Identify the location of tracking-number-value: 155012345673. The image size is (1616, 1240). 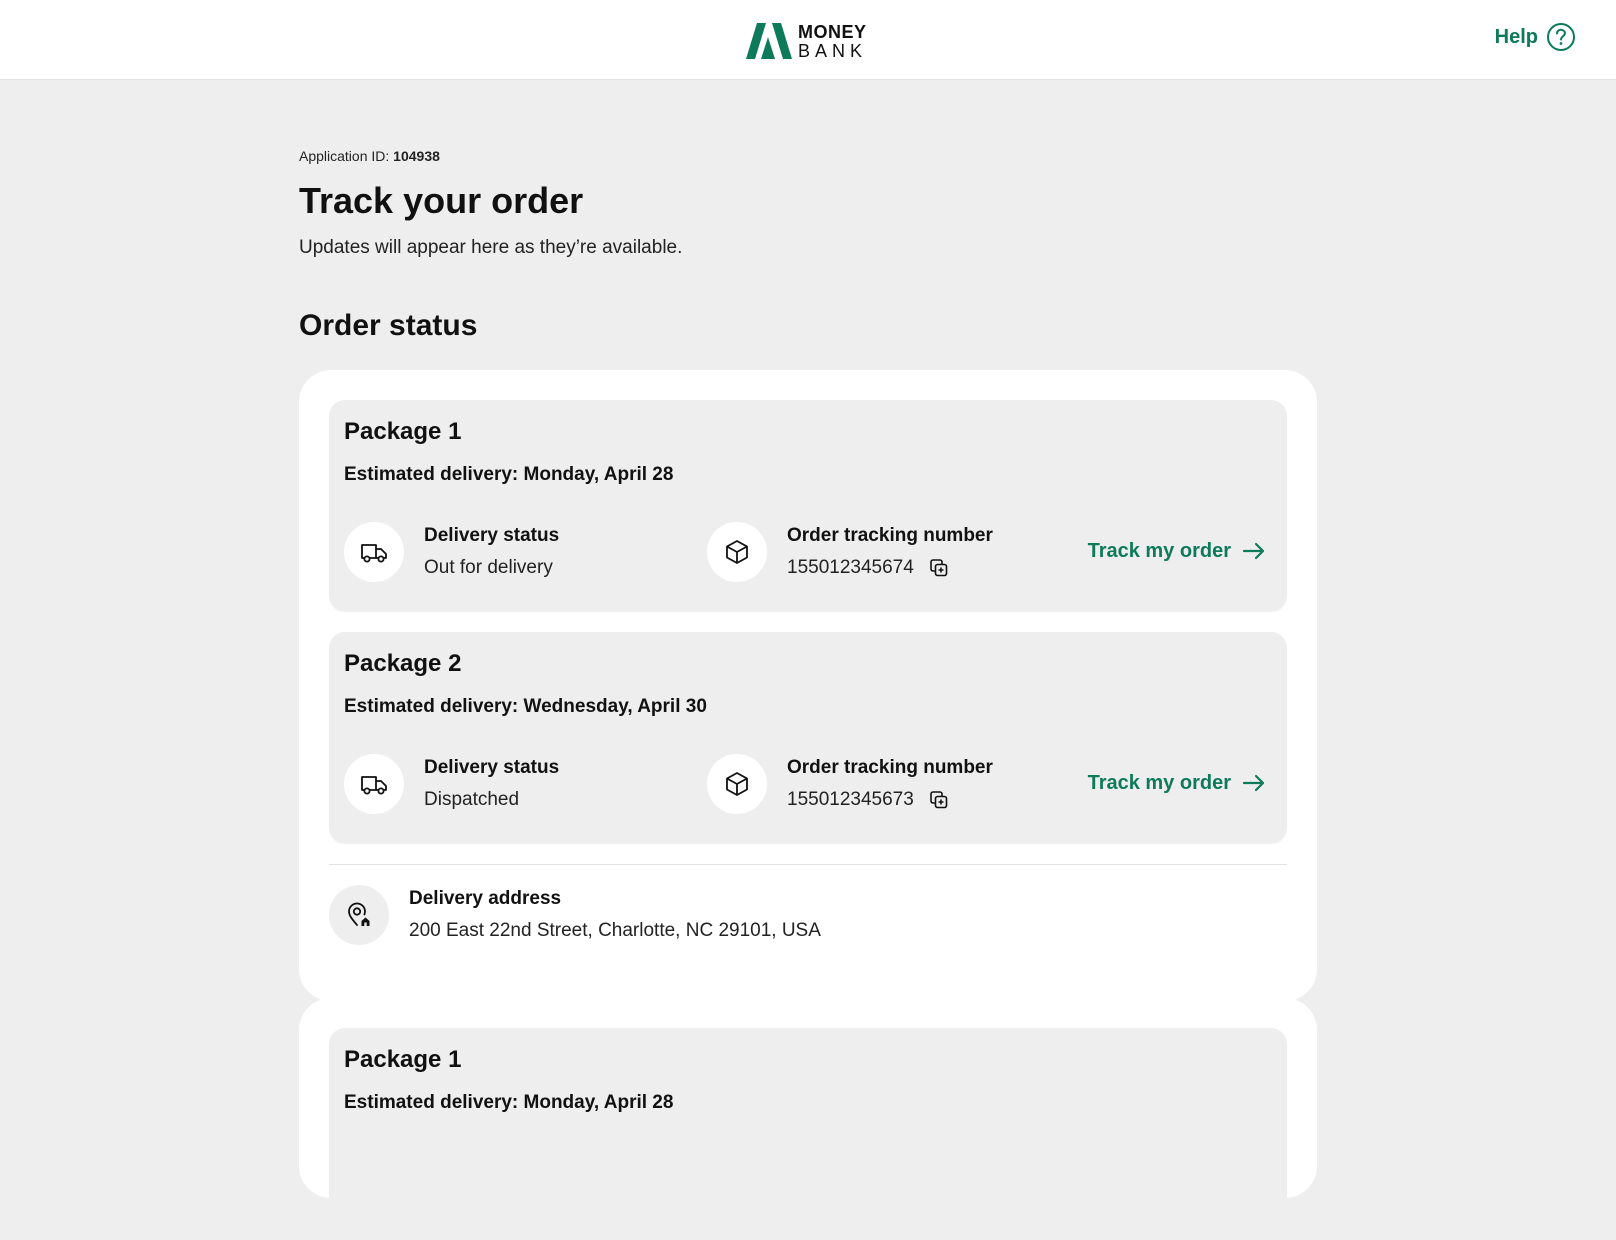
(850, 799).